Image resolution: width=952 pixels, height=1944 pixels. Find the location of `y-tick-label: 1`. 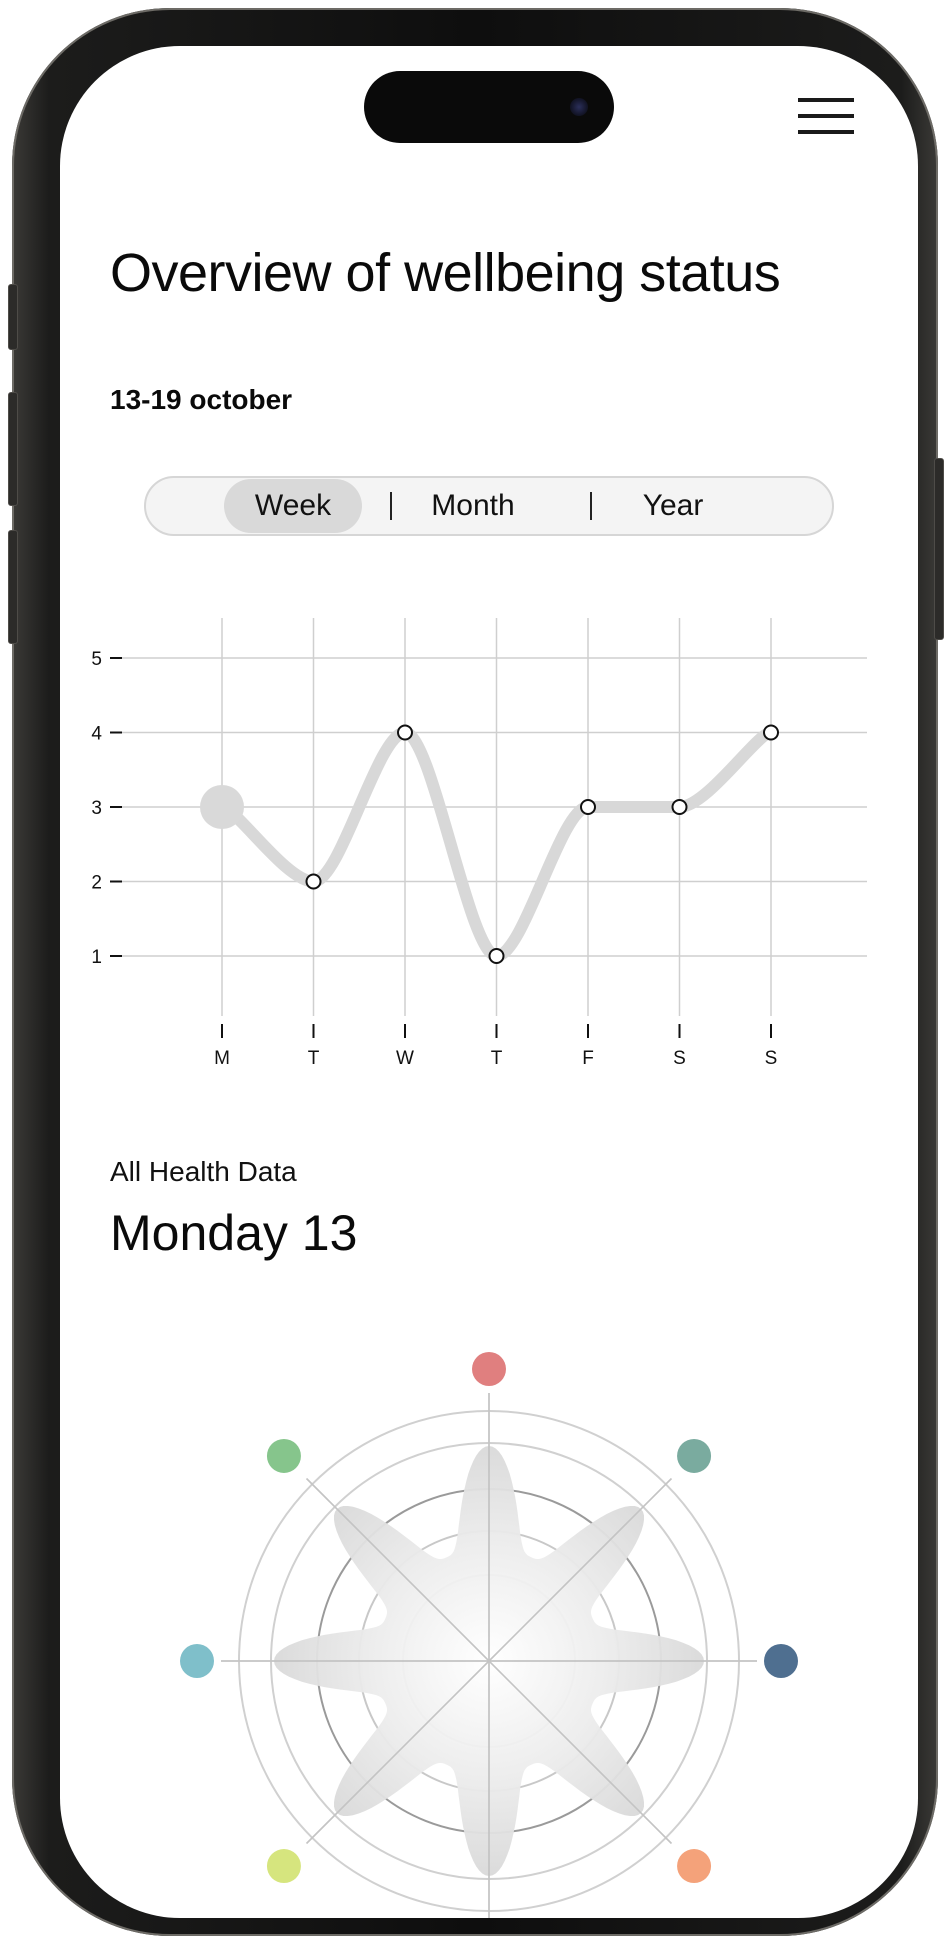

y-tick-label: 1 is located at coordinates (96, 957).